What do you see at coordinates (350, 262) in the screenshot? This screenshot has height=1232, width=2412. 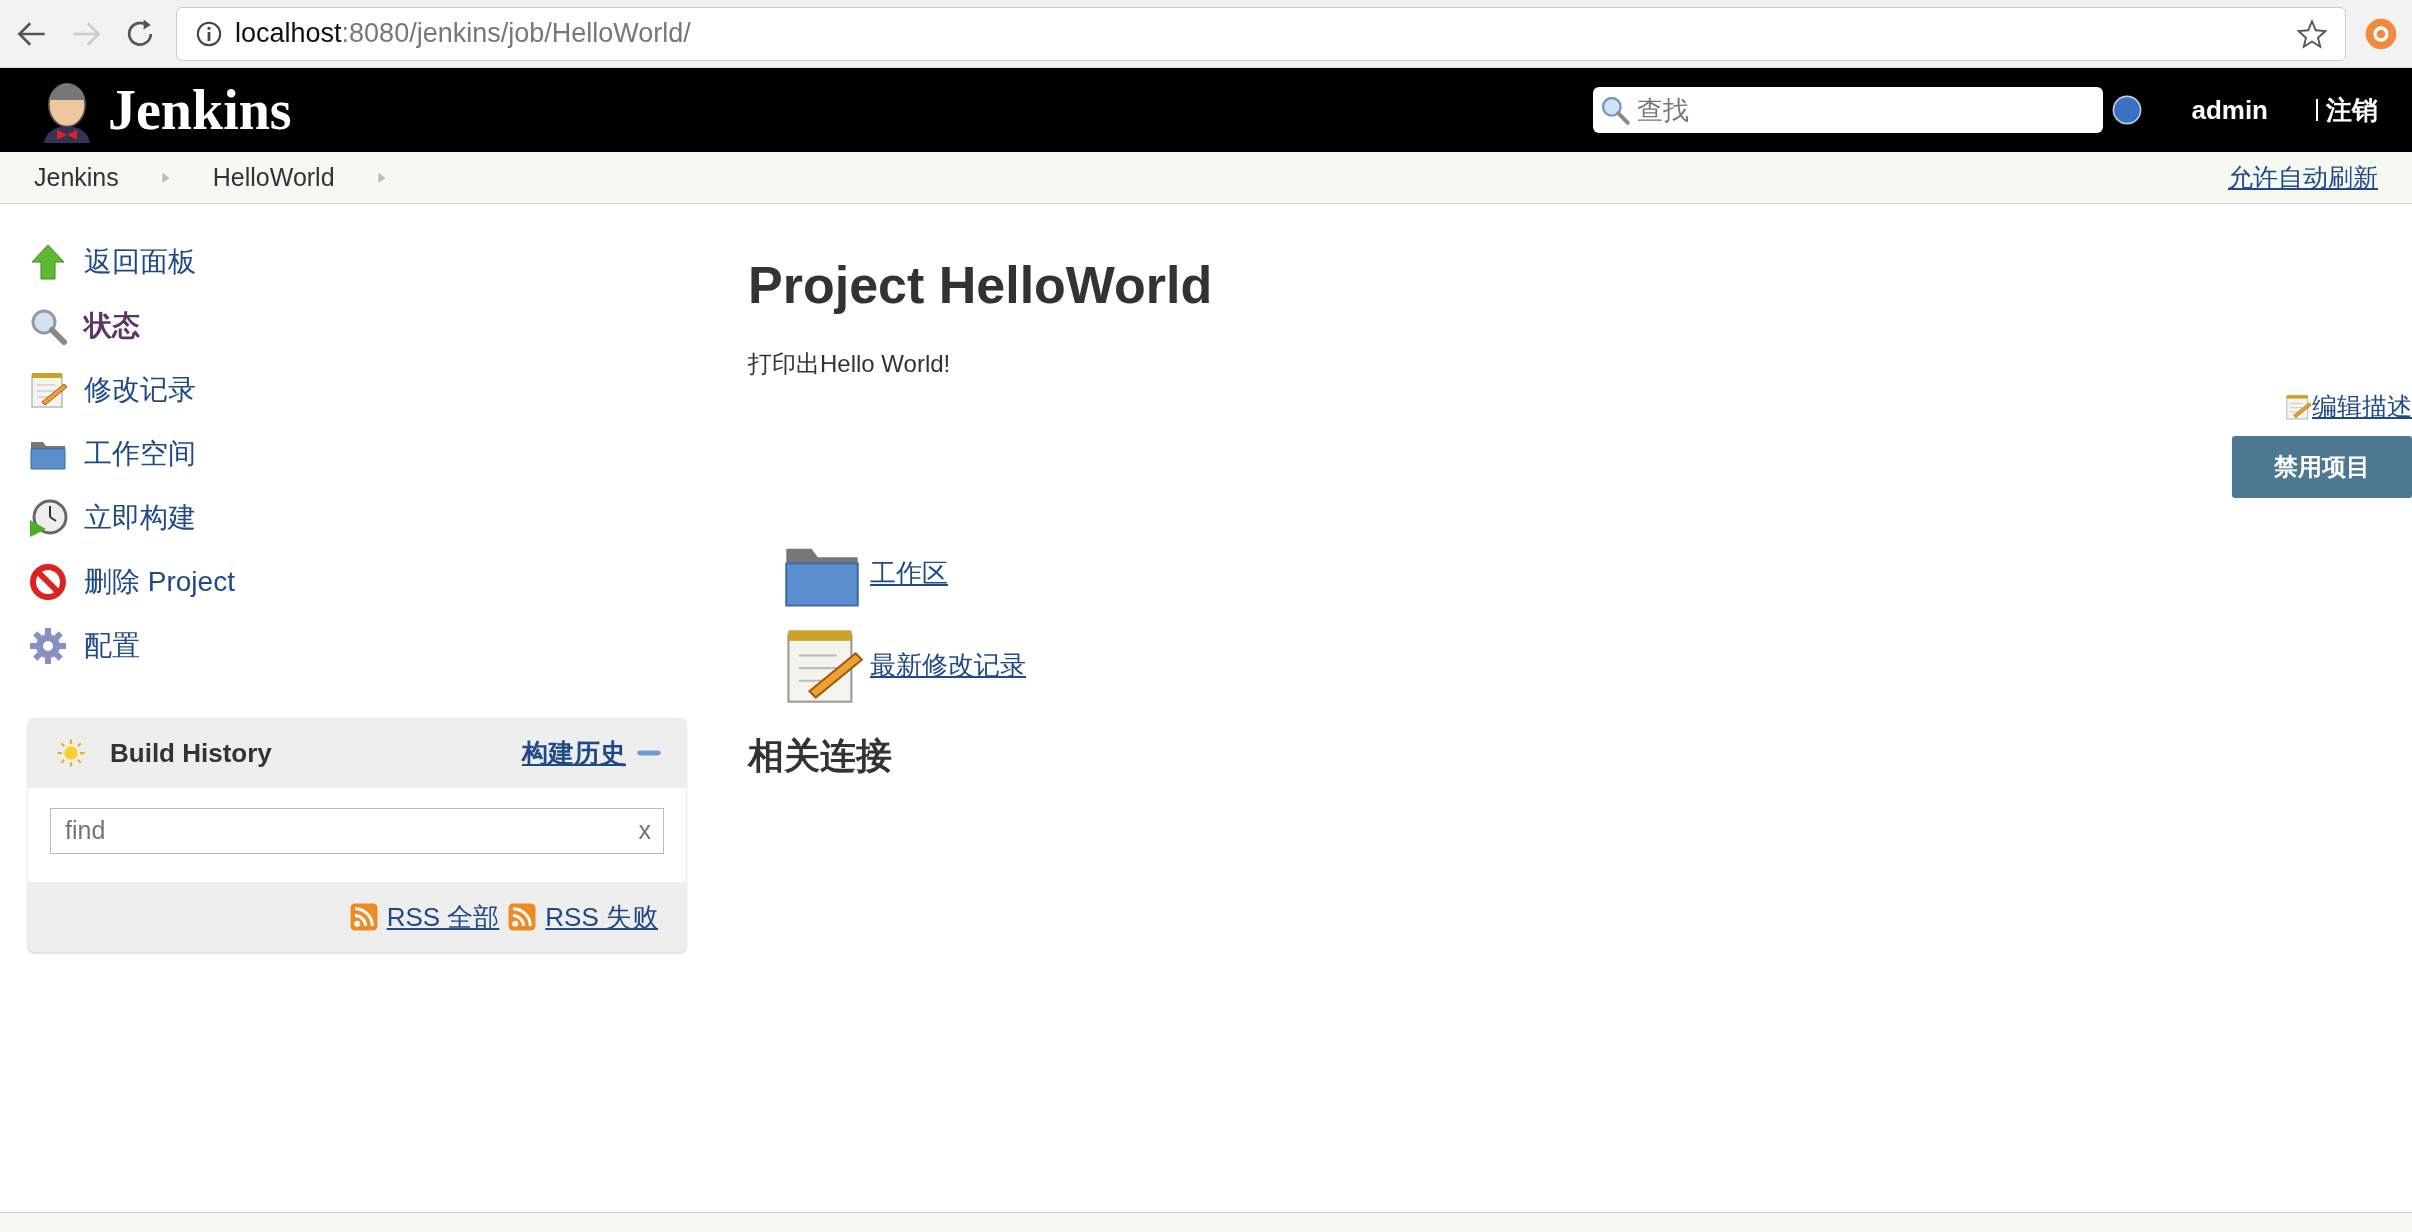 I see `sidebar-item: 返回面板` at bounding box center [350, 262].